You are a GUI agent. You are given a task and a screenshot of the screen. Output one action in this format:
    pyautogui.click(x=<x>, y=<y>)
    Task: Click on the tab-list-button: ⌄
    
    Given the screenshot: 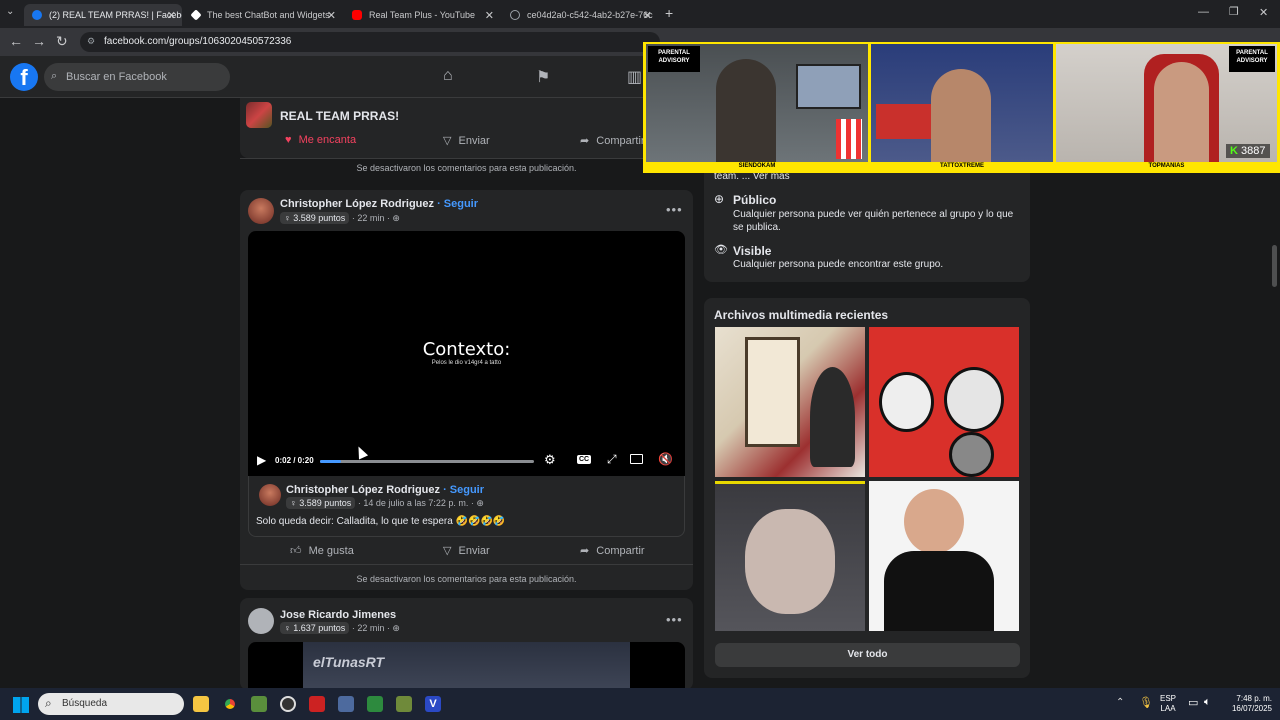 What is the action you would take?
    pyautogui.click(x=10, y=11)
    